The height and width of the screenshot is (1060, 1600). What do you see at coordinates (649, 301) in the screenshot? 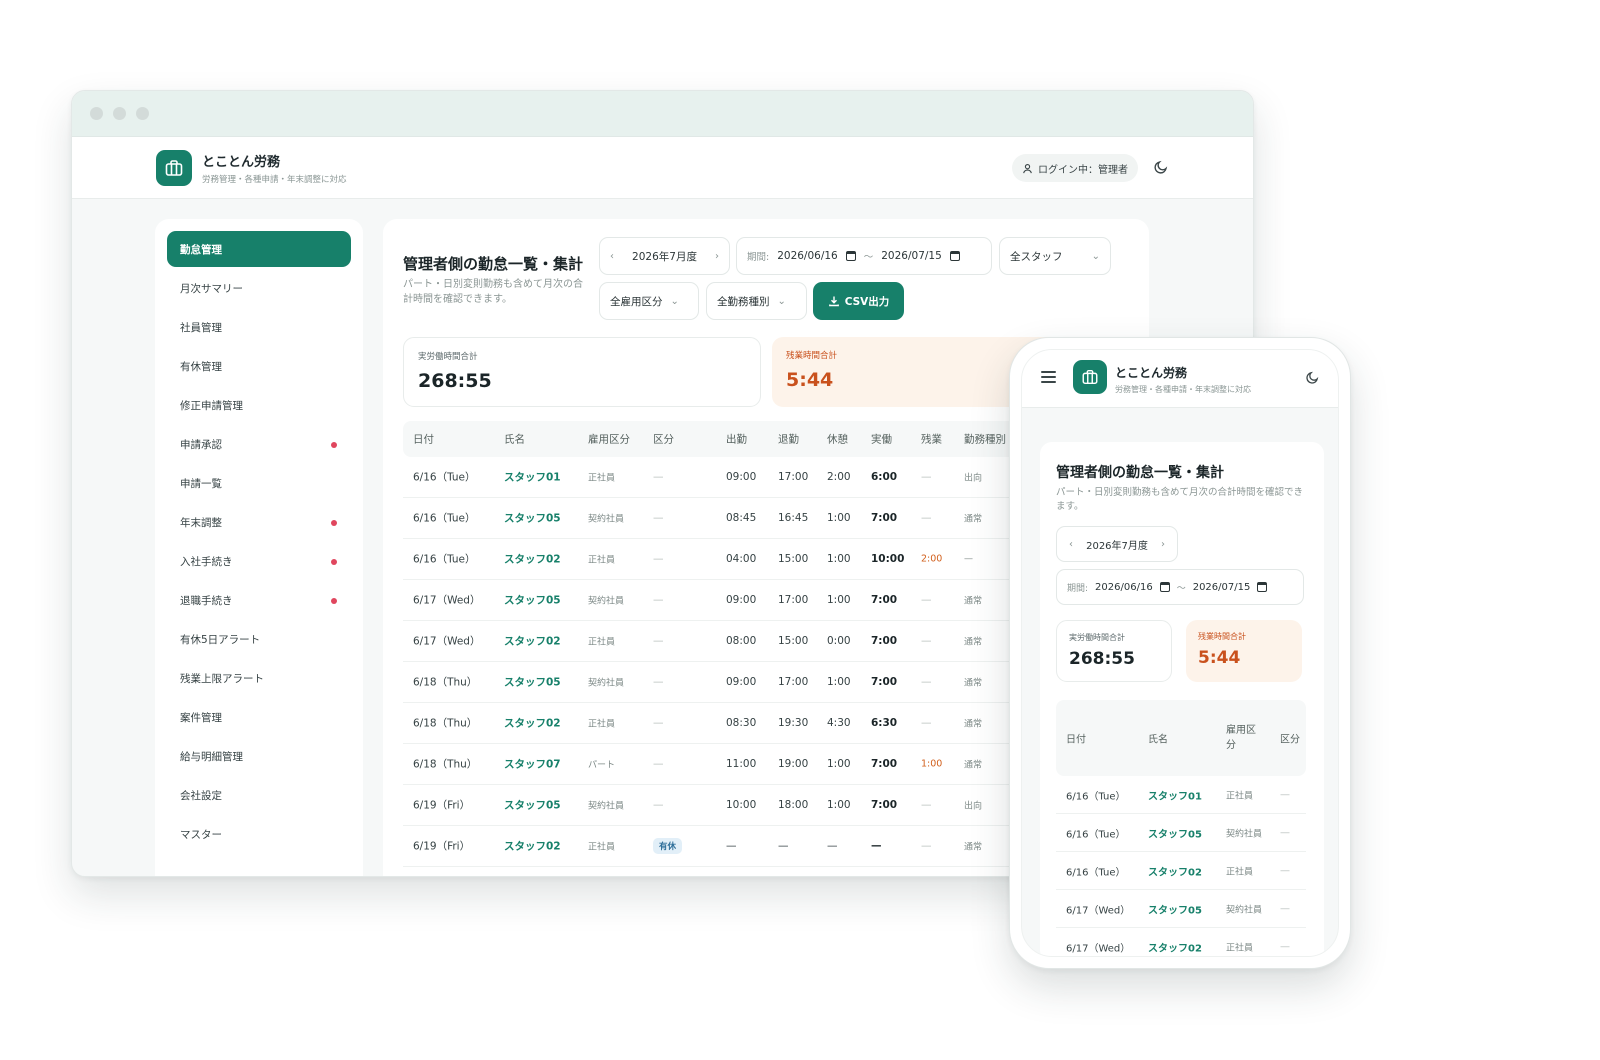
I see `employment-filter-select: 全雇用区分 ⌄` at bounding box center [649, 301].